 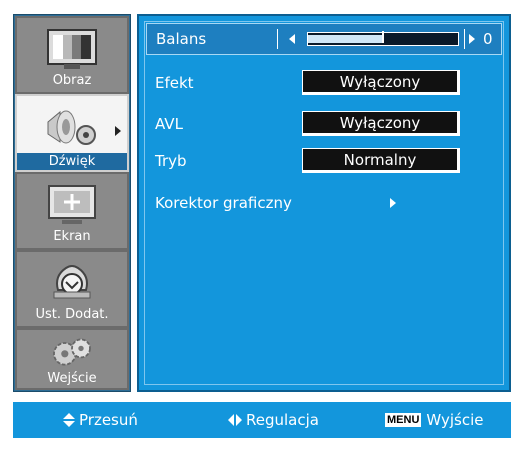 I want to click on balance-label: Balans, so click(x=181, y=39).